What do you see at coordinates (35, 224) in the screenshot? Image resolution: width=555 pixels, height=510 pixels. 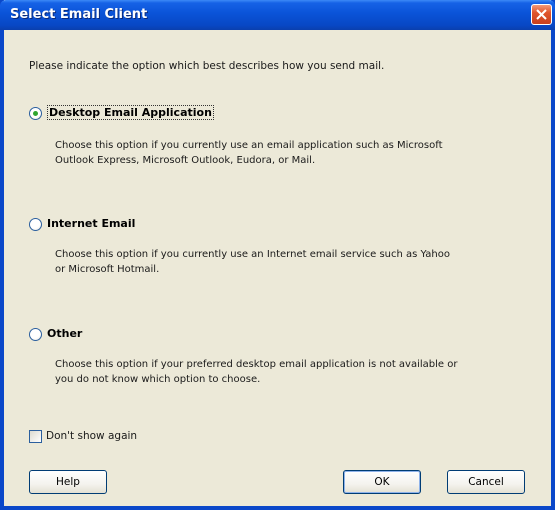 I see `radio-internet-email` at bounding box center [35, 224].